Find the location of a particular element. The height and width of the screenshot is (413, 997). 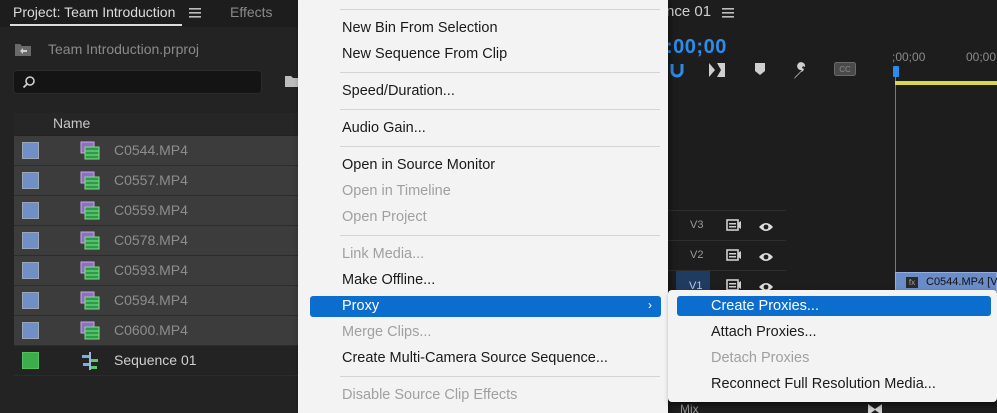

column-name-label: Name is located at coordinates (72, 123).